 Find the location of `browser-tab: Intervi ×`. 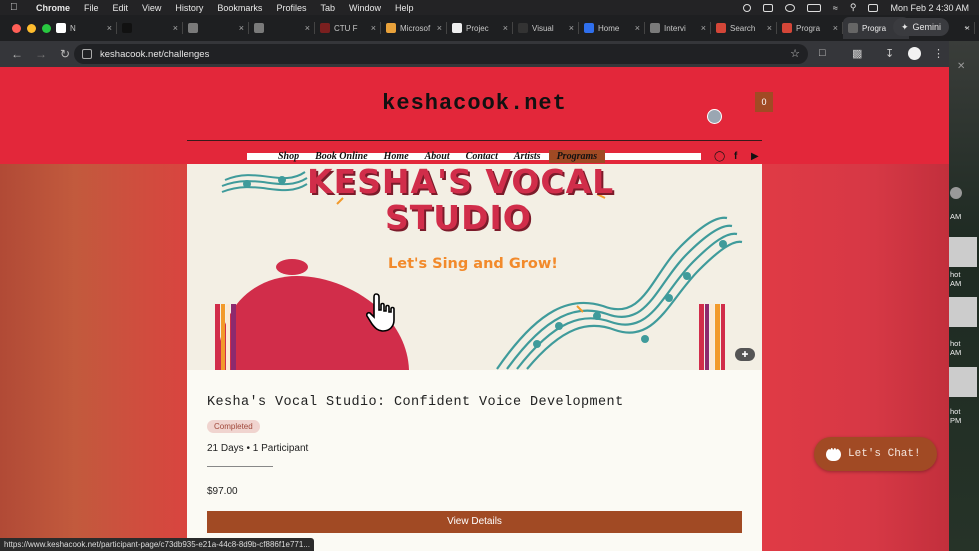

browser-tab: Intervi × is located at coordinates (678, 28).